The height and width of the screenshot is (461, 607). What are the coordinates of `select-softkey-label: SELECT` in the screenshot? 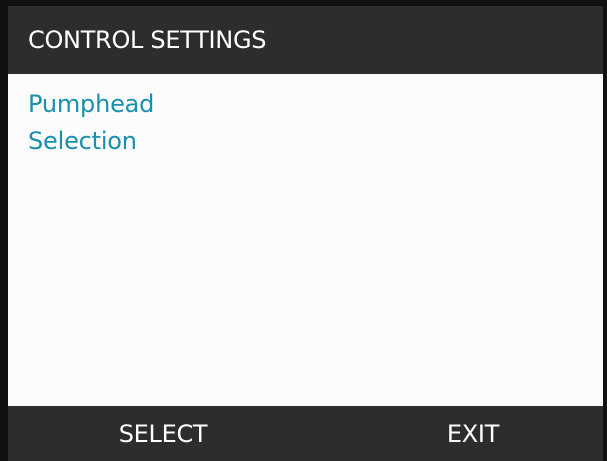 It's located at (163, 433).